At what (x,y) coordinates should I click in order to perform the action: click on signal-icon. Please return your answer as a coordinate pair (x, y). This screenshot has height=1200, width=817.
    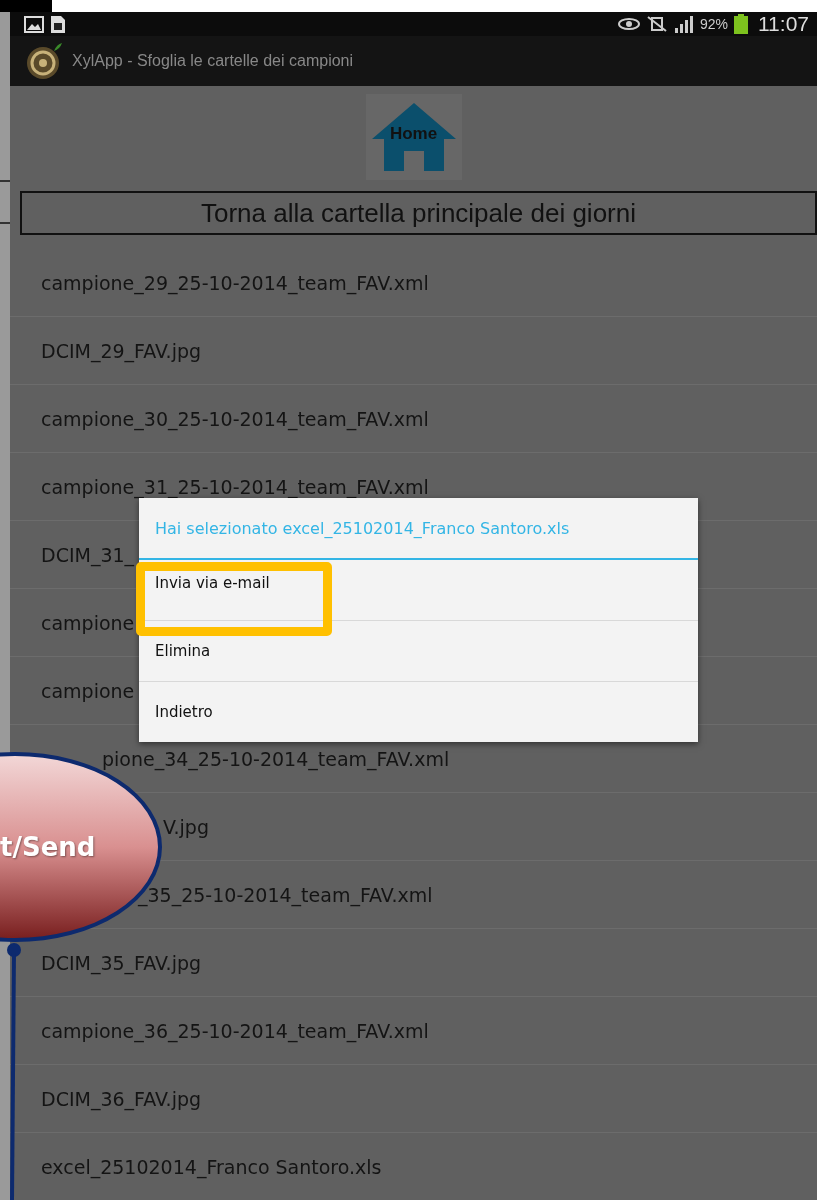
    Looking at the image, I should click on (683, 24).